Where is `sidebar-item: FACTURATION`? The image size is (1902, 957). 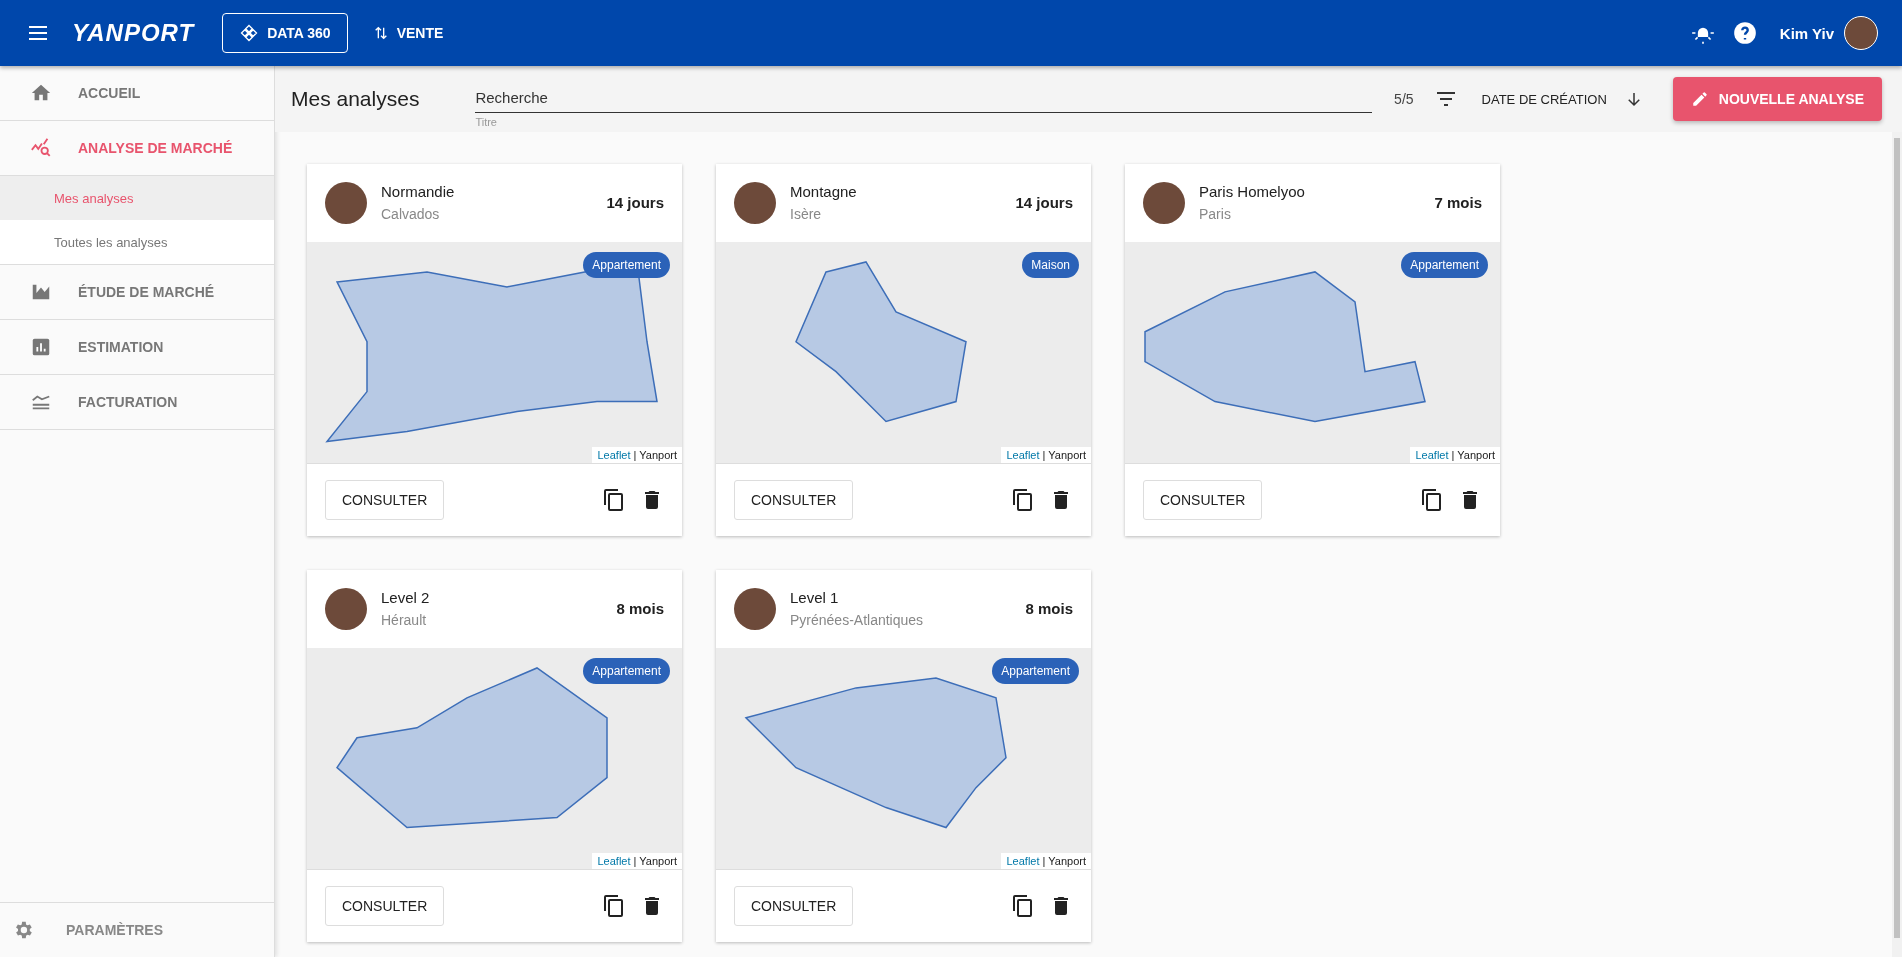
sidebar-item: FACTURATION is located at coordinates (137, 402).